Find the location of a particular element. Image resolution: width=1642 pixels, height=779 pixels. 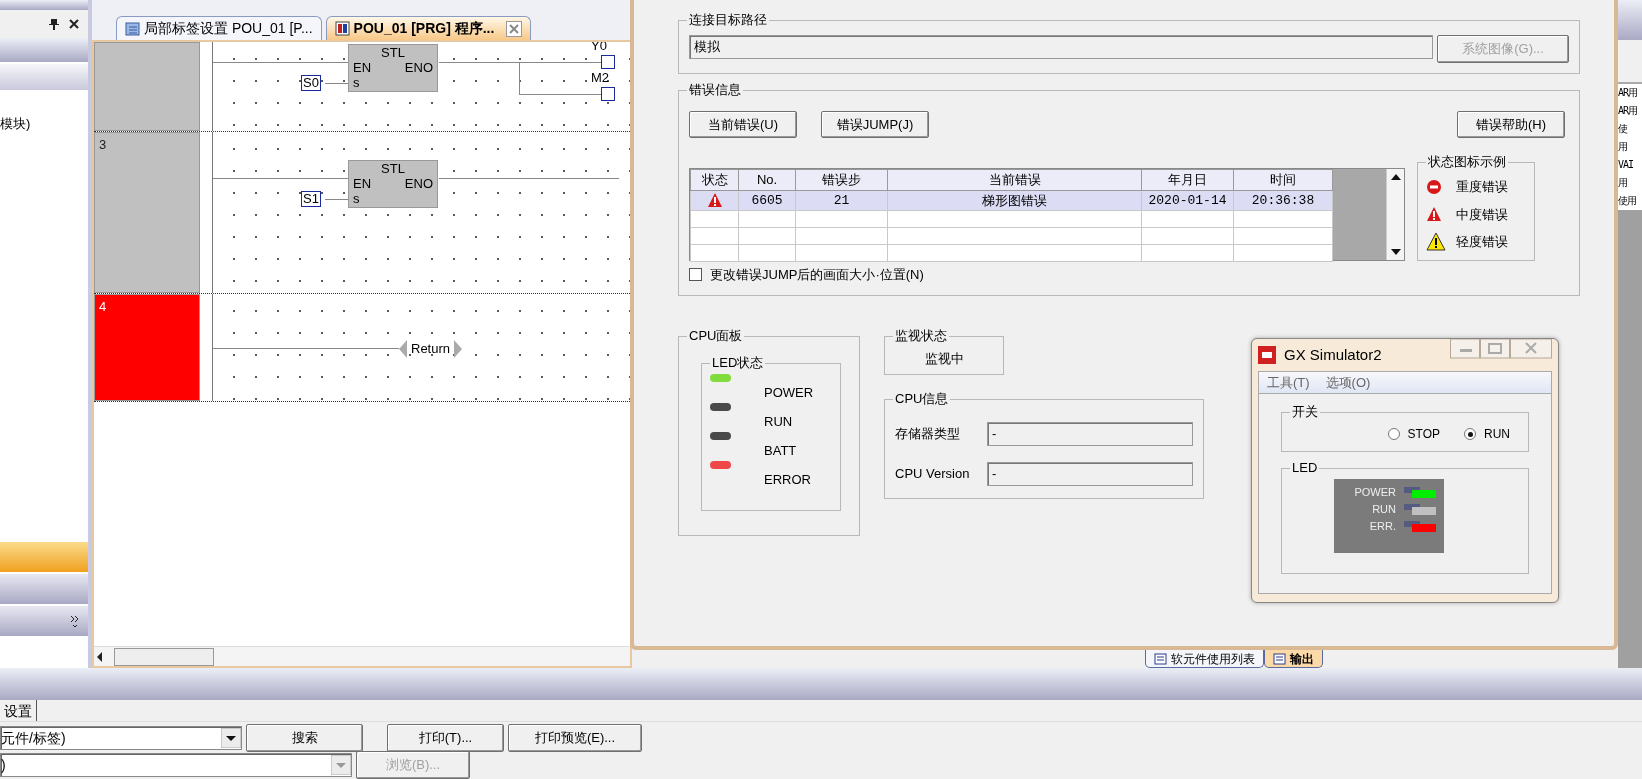

field-label: 存储器类型 is located at coordinates (928, 434).